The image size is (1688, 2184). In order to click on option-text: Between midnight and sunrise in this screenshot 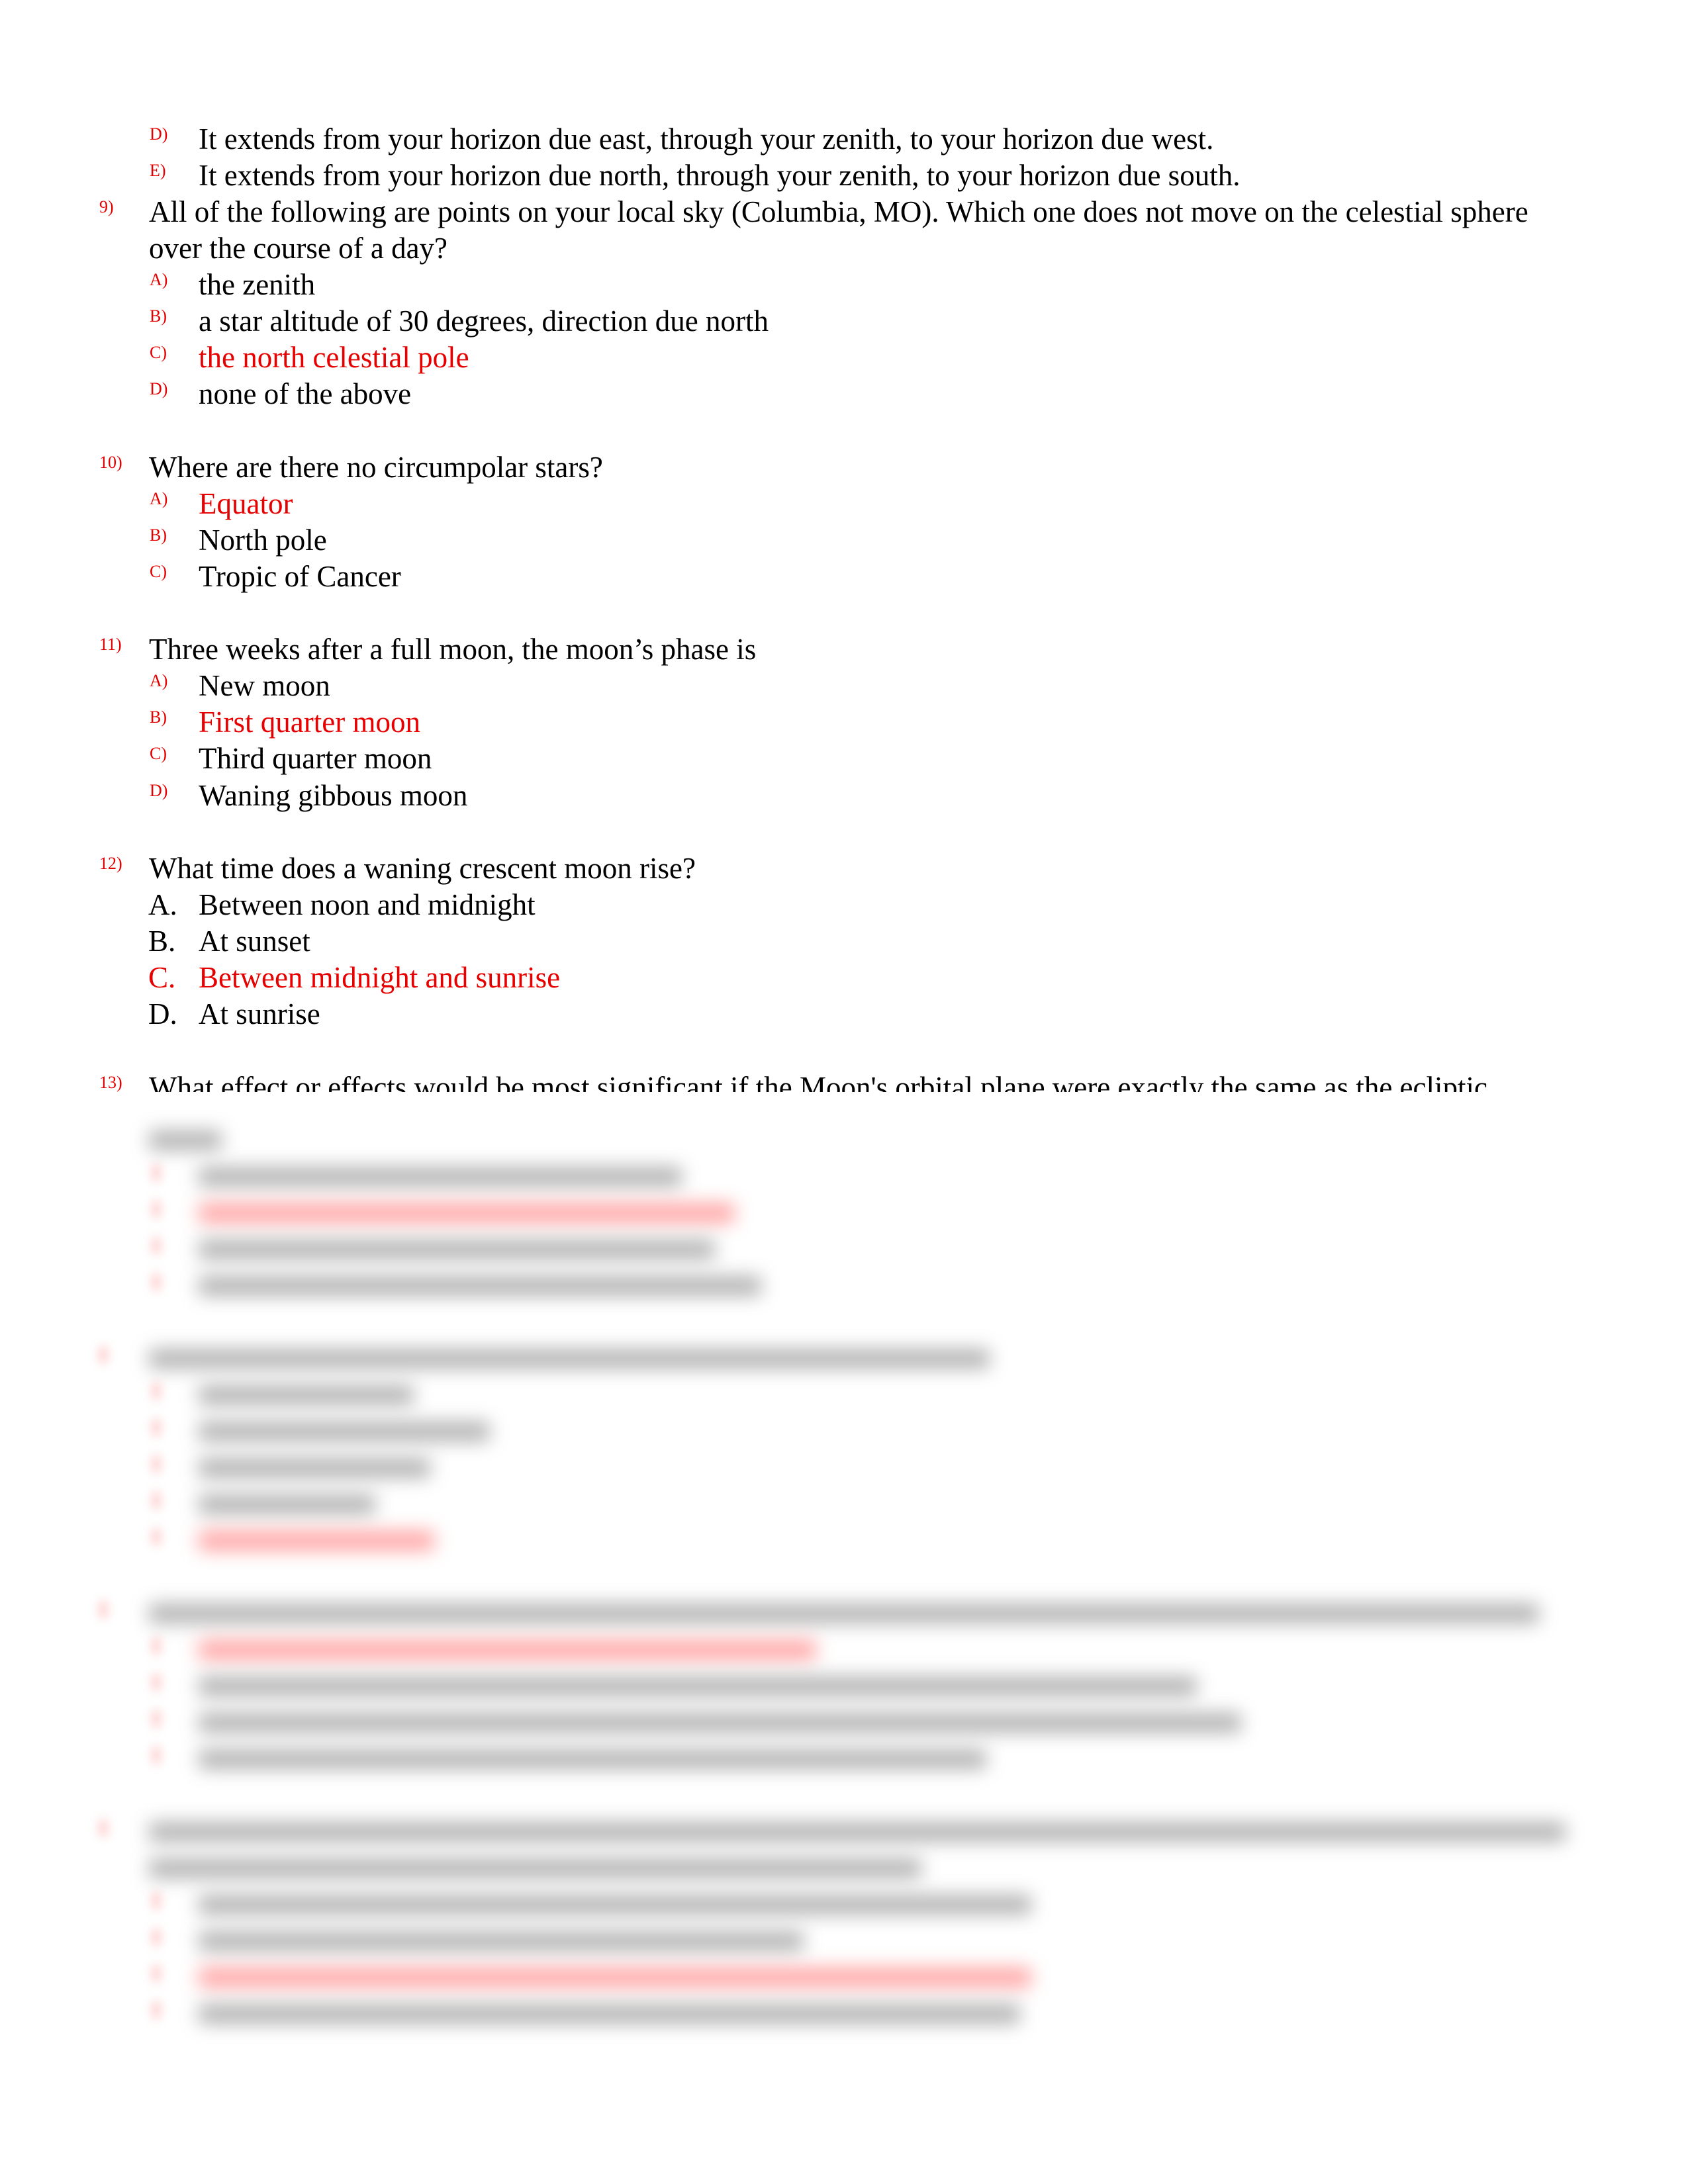, I will do `click(380, 977)`.